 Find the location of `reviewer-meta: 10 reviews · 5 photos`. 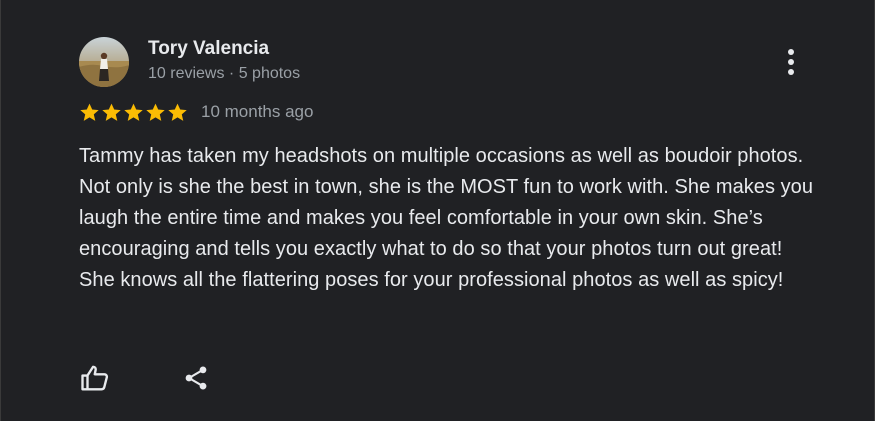

reviewer-meta: 10 reviews · 5 photos is located at coordinates (224, 73).